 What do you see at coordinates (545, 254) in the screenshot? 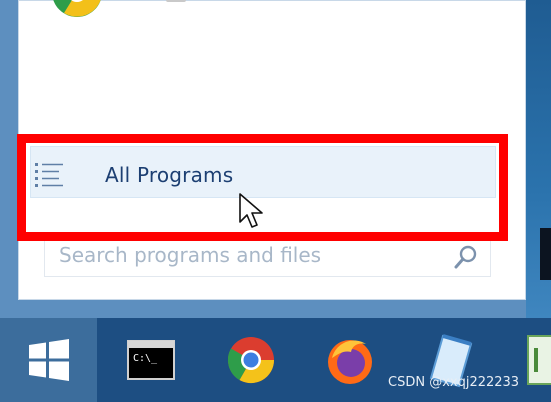
I see `desktop-window-edge` at bounding box center [545, 254].